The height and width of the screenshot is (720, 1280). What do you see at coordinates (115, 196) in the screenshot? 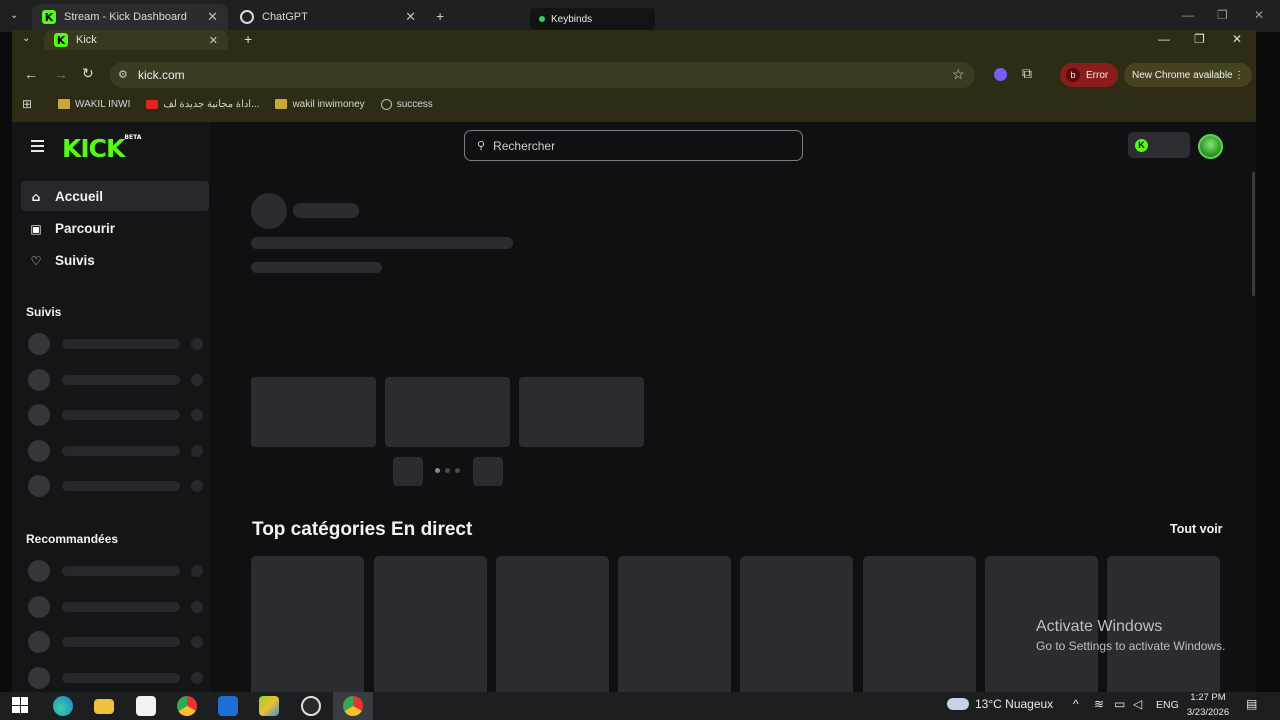
I see `sidebar-item-accueil: ⌂ Accueil` at bounding box center [115, 196].